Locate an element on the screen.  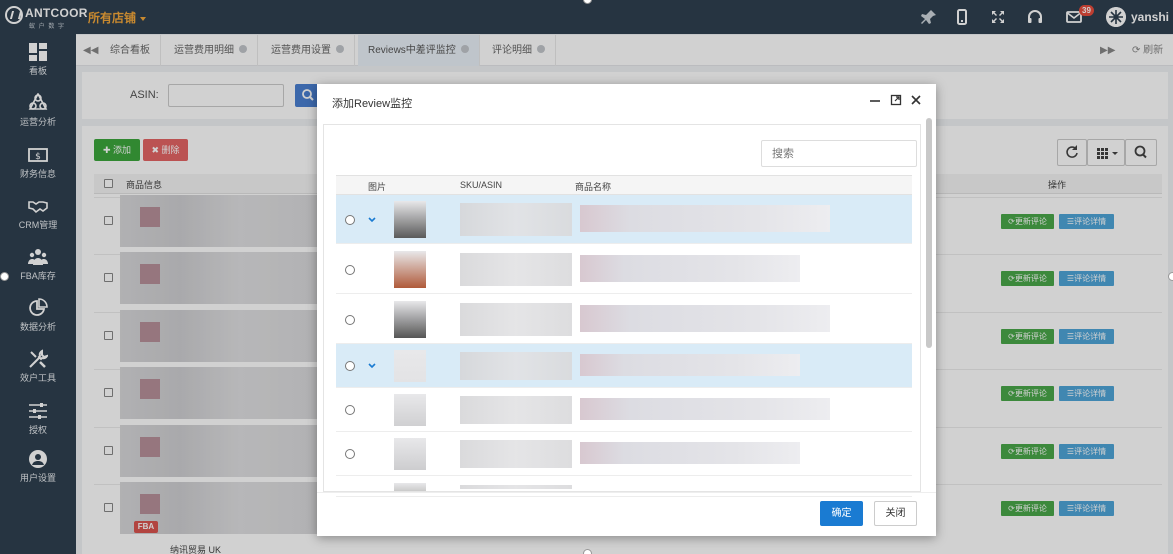
tab-review-detail: 评论明细 is located at coordinates (519, 50).